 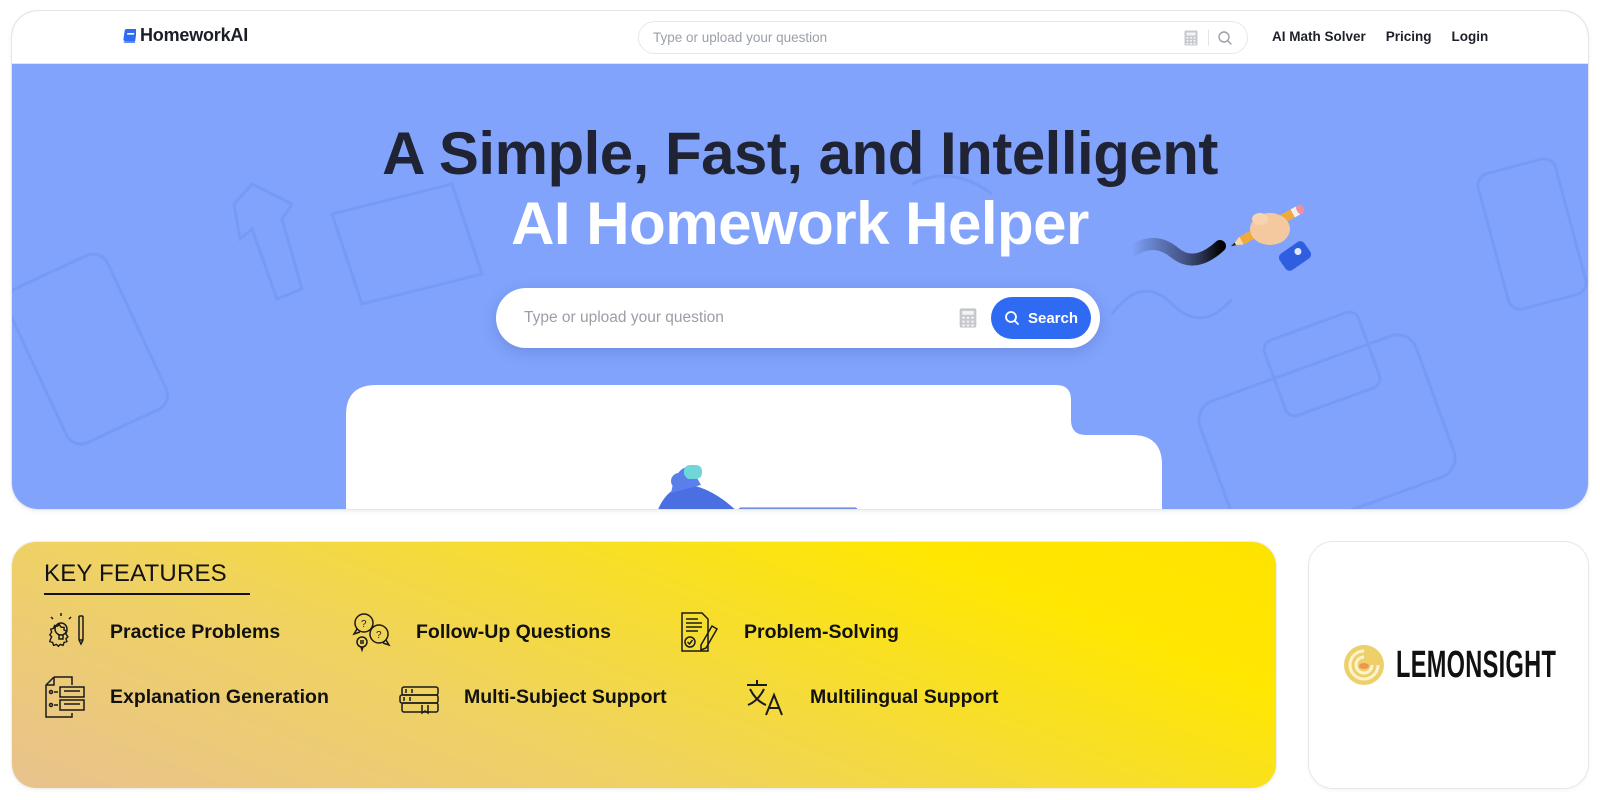 I want to click on feature-label: Follow-Up Questions, so click(x=513, y=631).